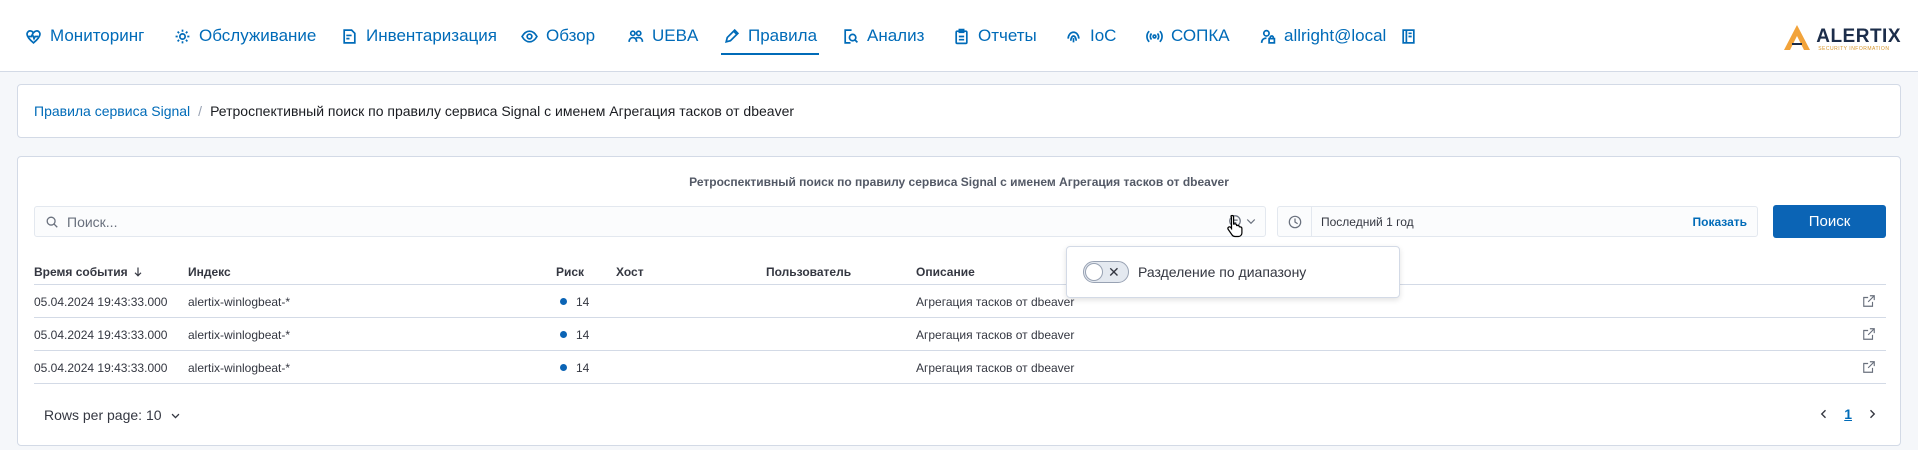 The image size is (1918, 450). What do you see at coordinates (52, 222) in the screenshot?
I see `search-icon` at bounding box center [52, 222].